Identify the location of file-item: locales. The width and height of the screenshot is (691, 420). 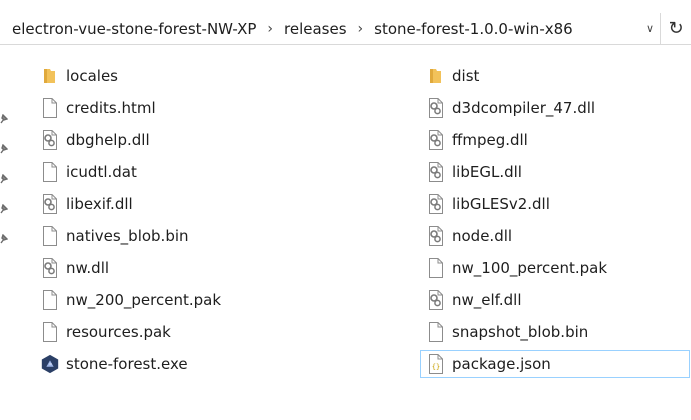
(79, 76).